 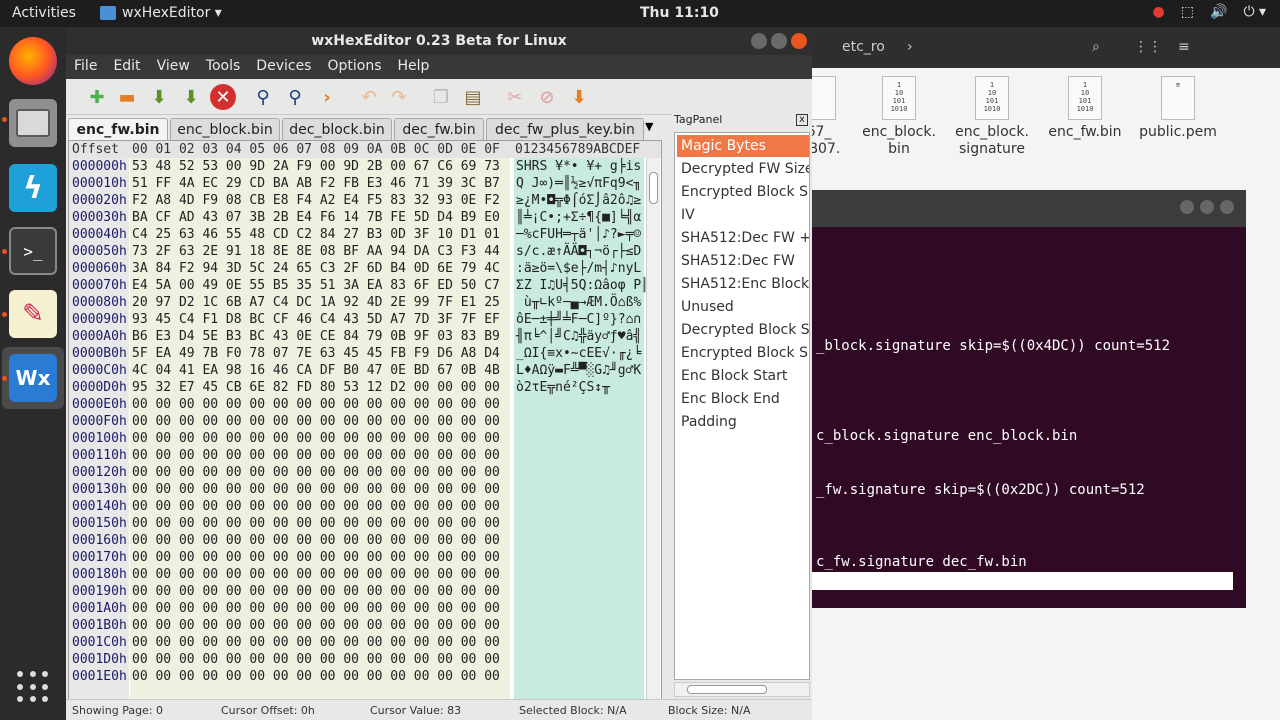 What do you see at coordinates (992, 117) in the screenshot?
I see `file-item: 1 10 101 1010 enc_block. signature` at bounding box center [992, 117].